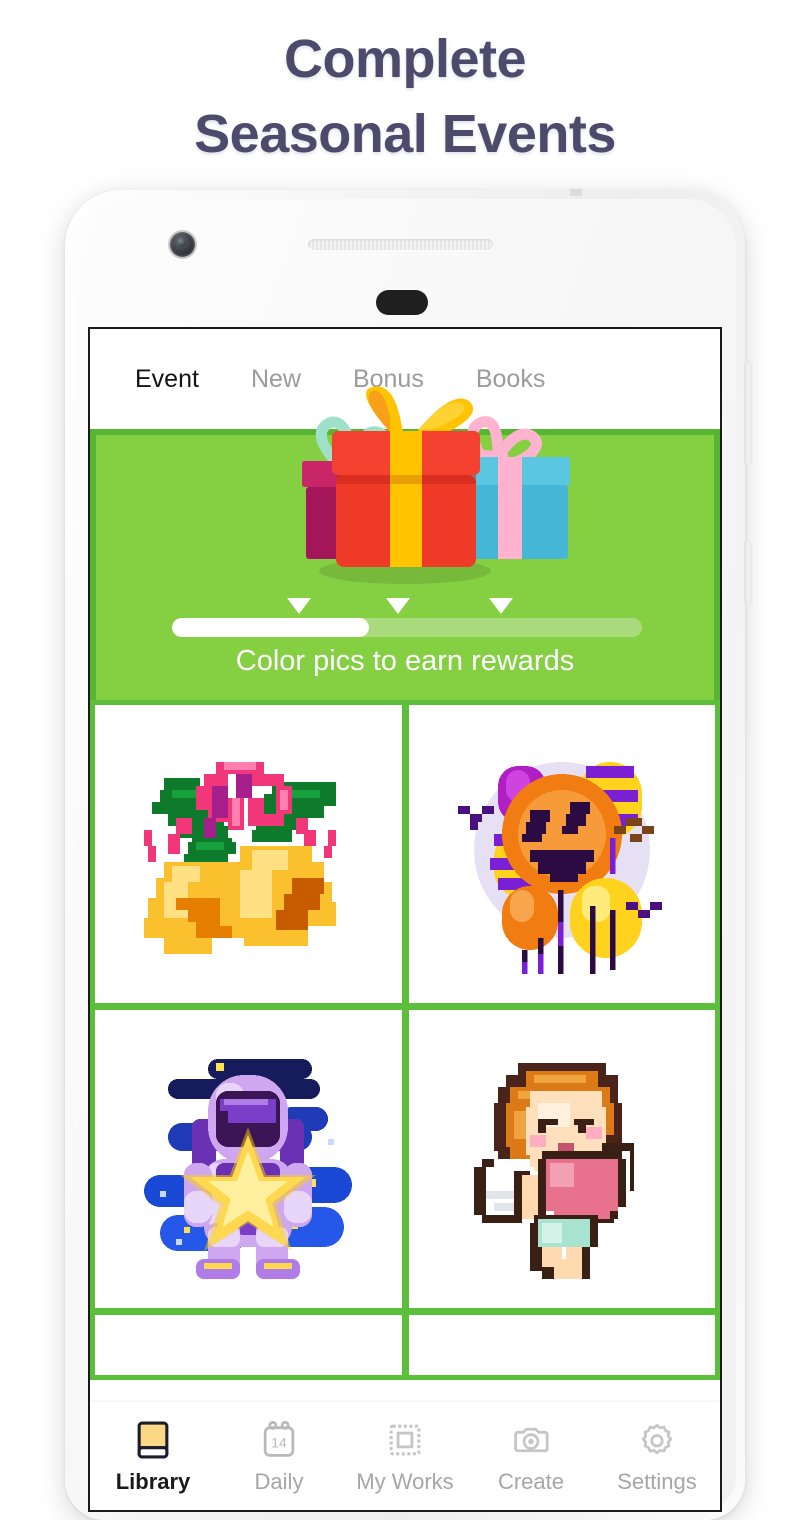  Describe the element at coordinates (182, 244) in the screenshot. I see `front-camera-icon` at that location.